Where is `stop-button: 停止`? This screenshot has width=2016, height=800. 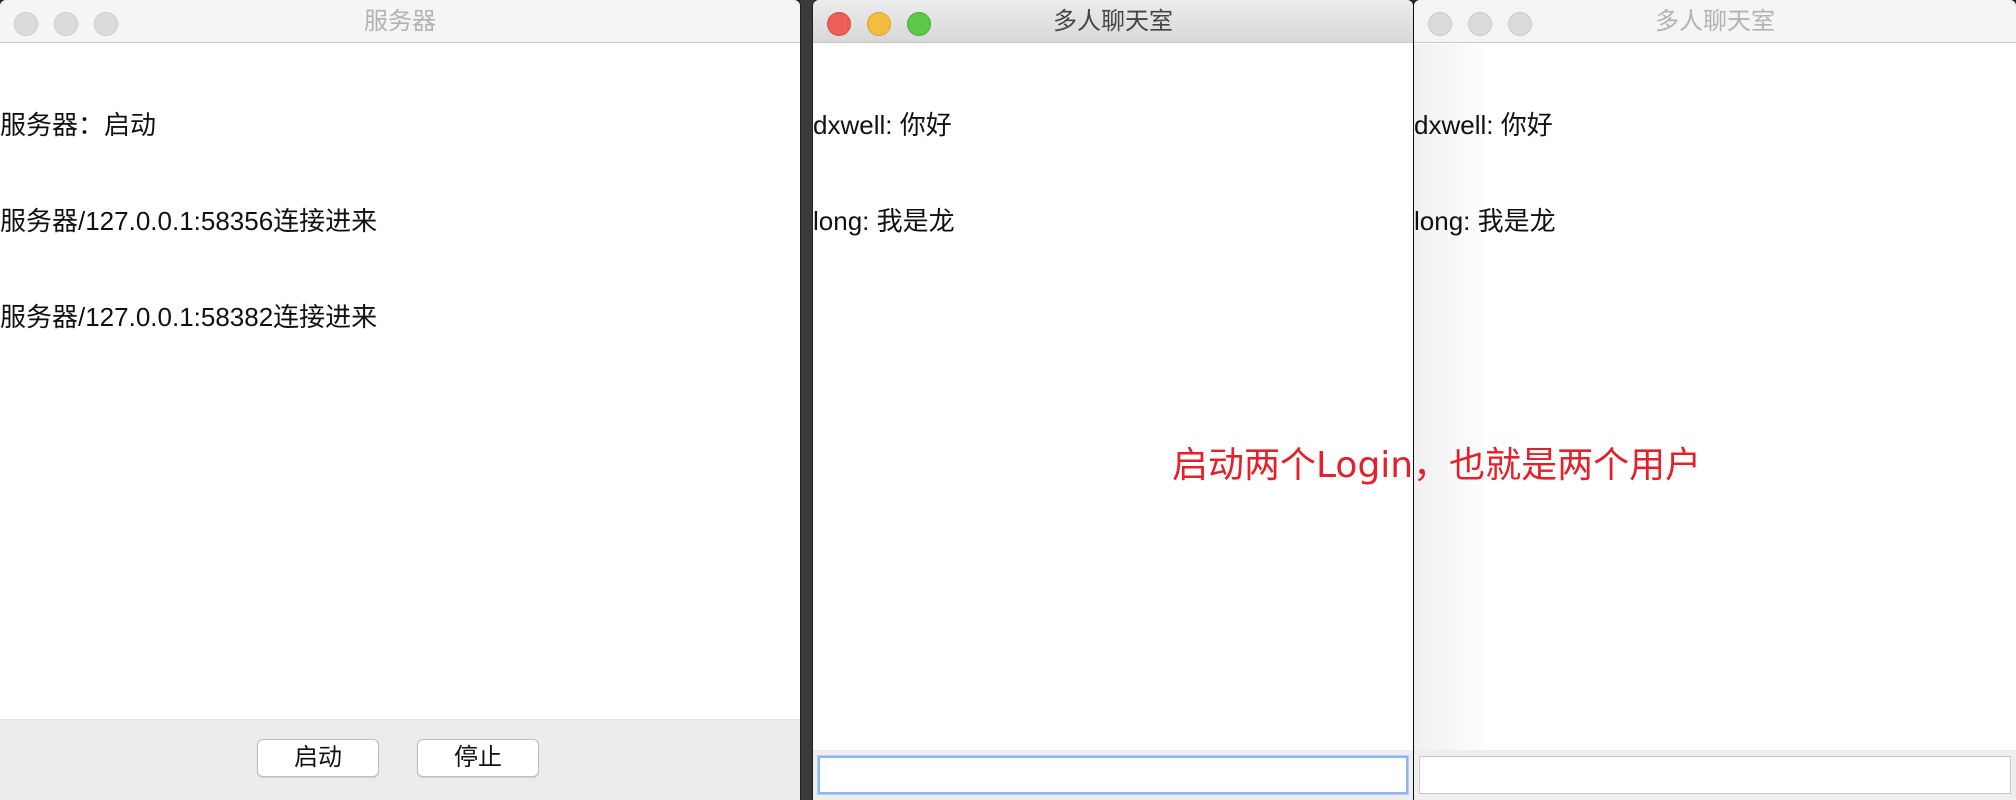 stop-button: 停止 is located at coordinates (478, 758).